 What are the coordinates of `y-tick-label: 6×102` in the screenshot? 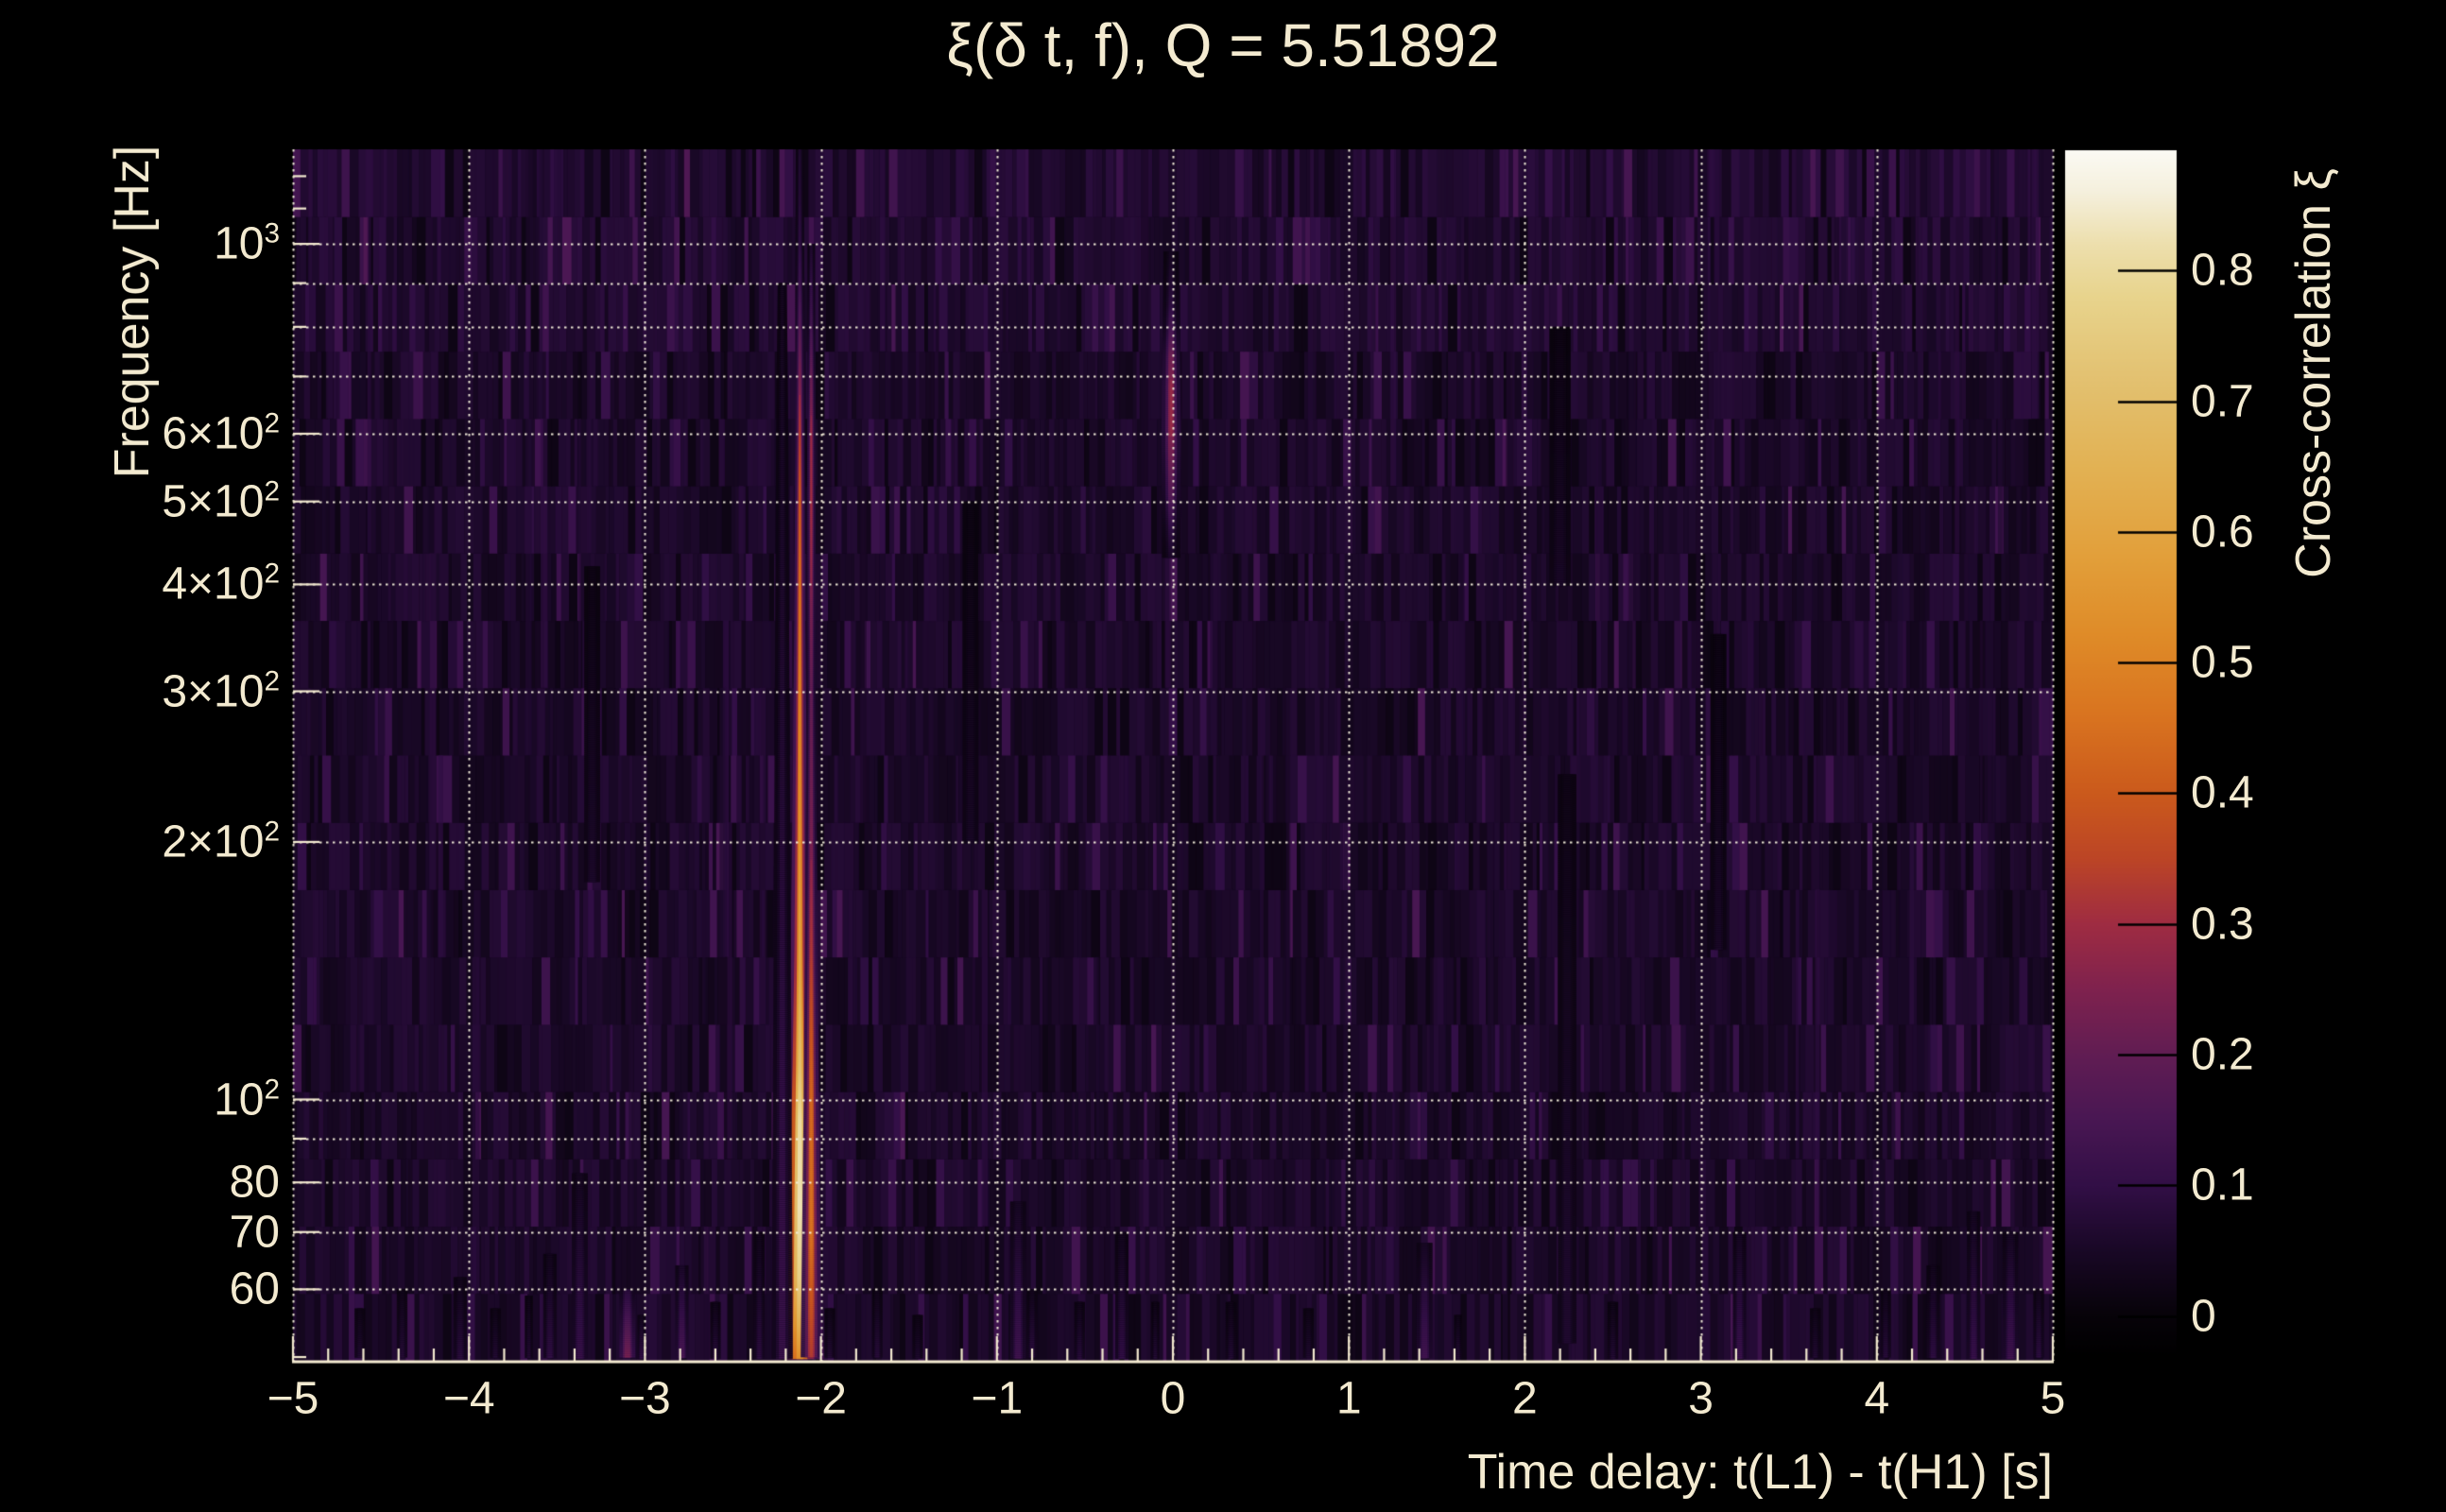 It's located at (221, 433).